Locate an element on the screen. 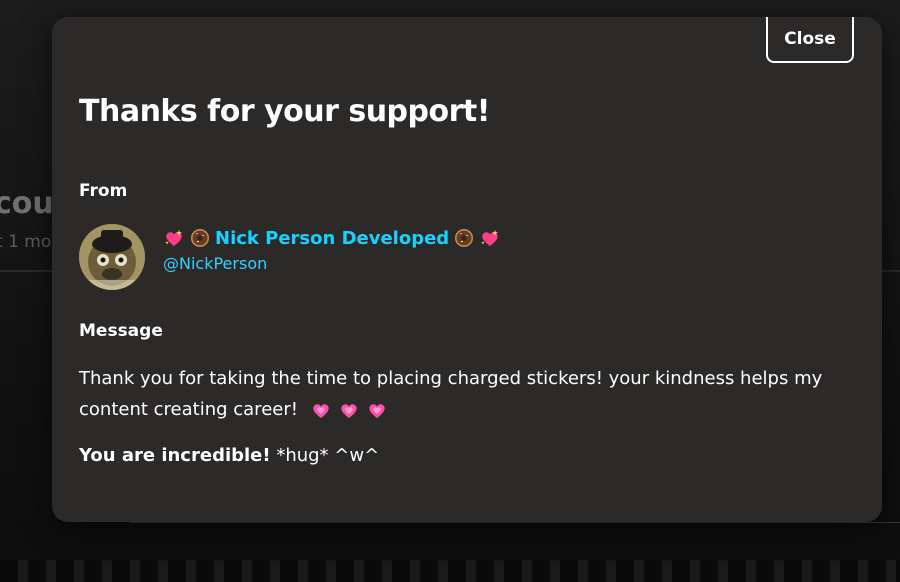  modal-title: Thanks for your support! is located at coordinates (284, 111).